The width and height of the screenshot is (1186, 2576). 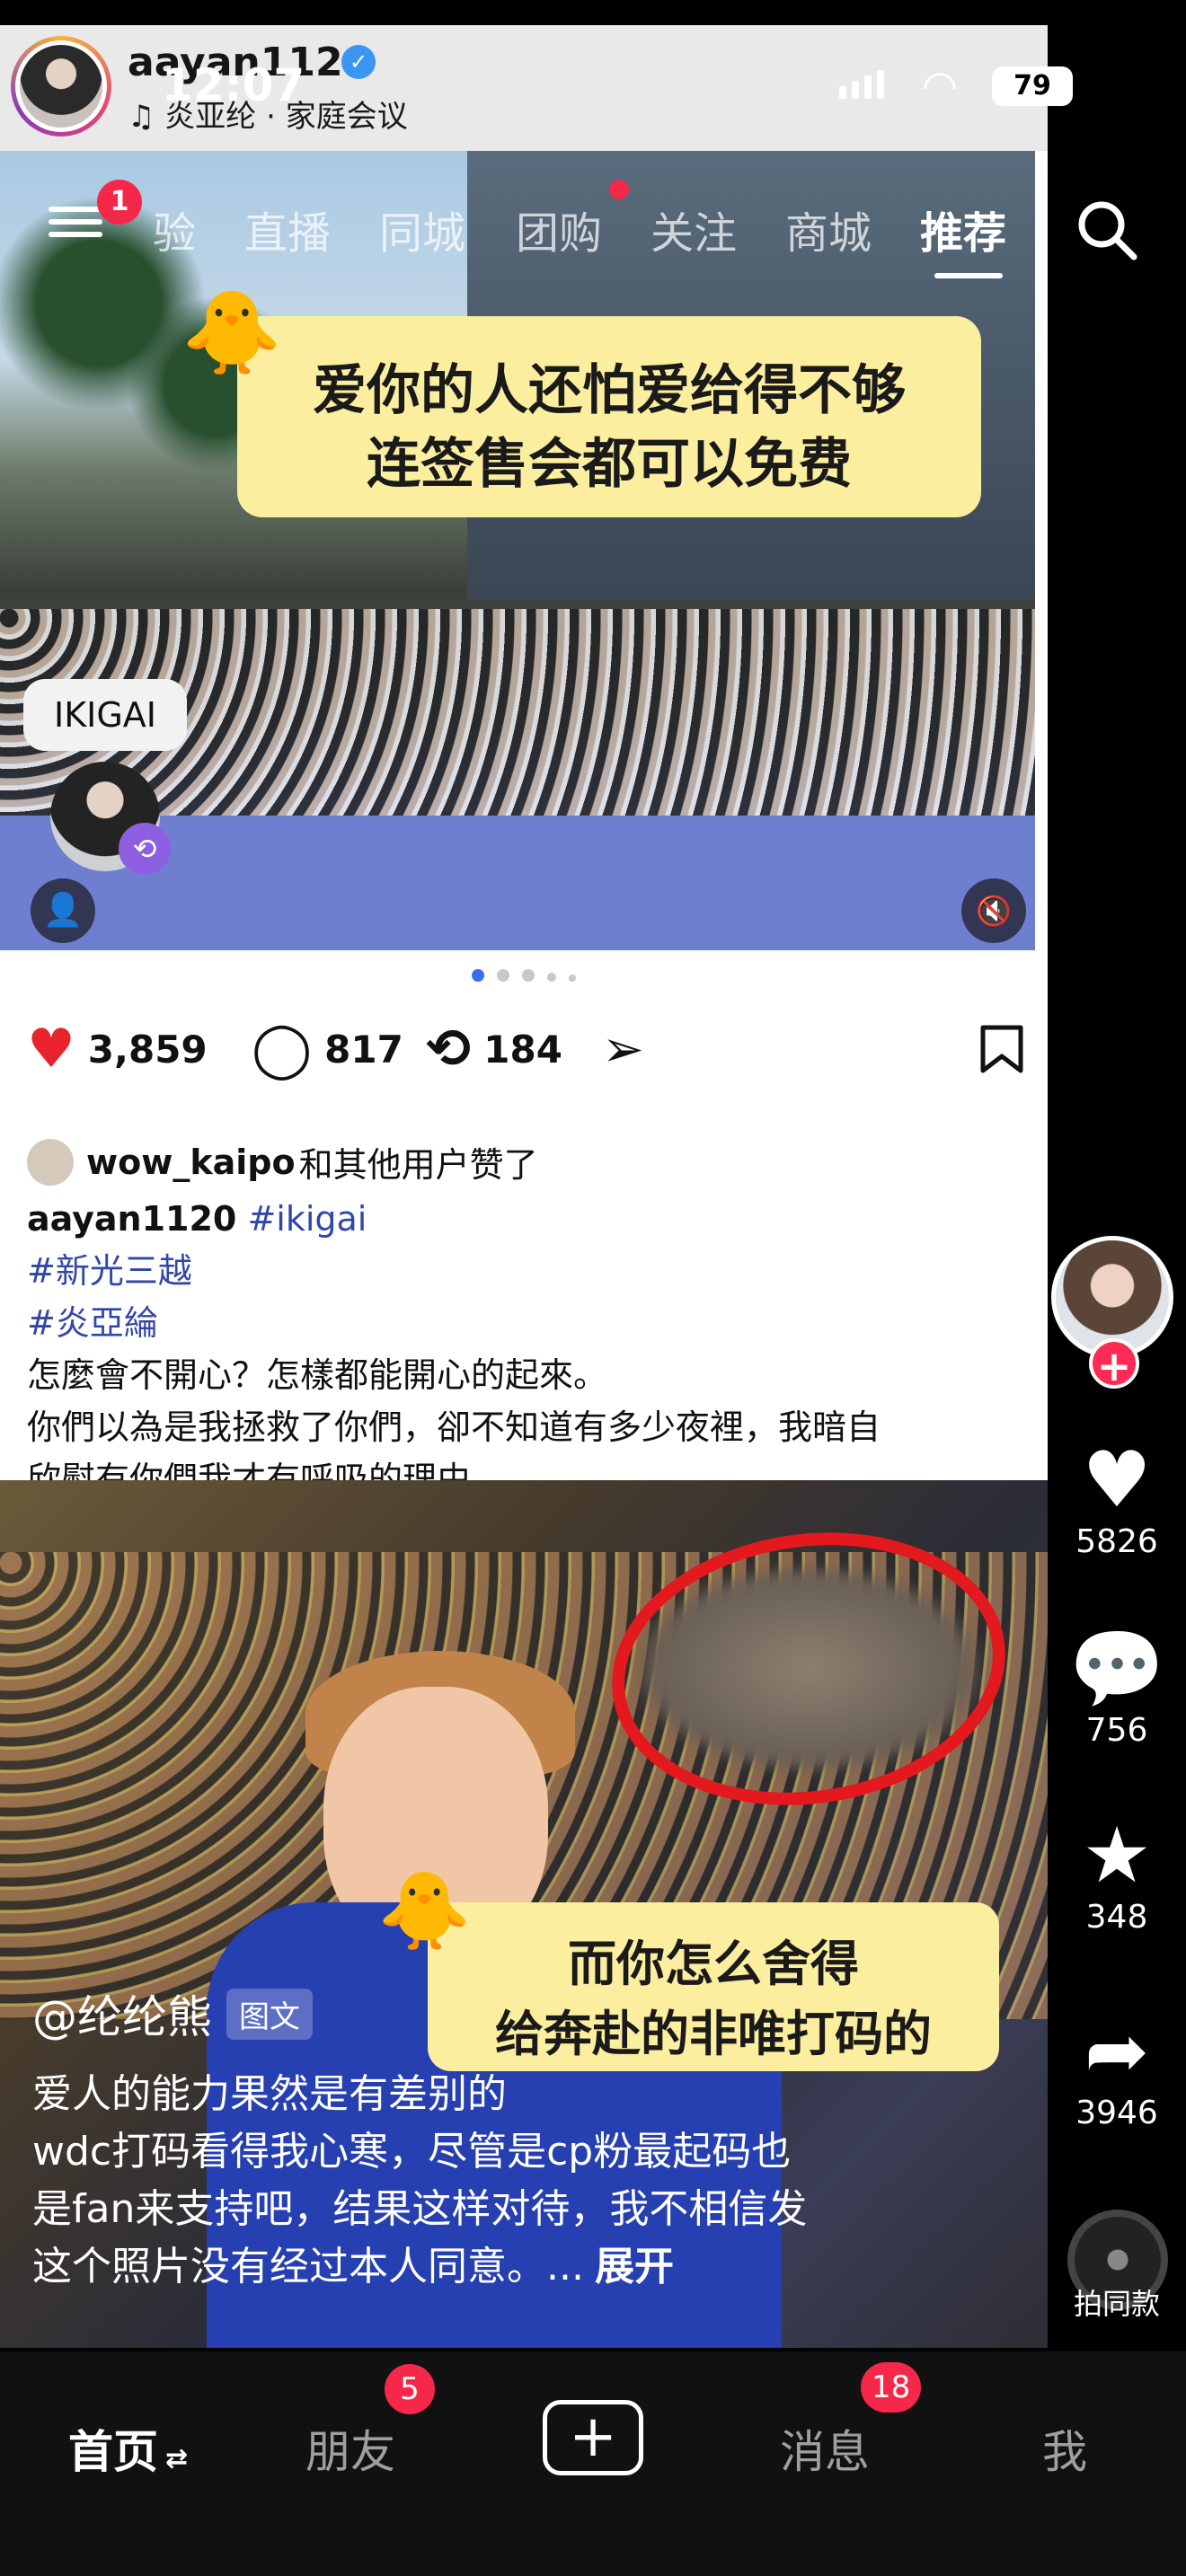 What do you see at coordinates (358, 62) in the screenshot?
I see `verified-badge-icon: ✓` at bounding box center [358, 62].